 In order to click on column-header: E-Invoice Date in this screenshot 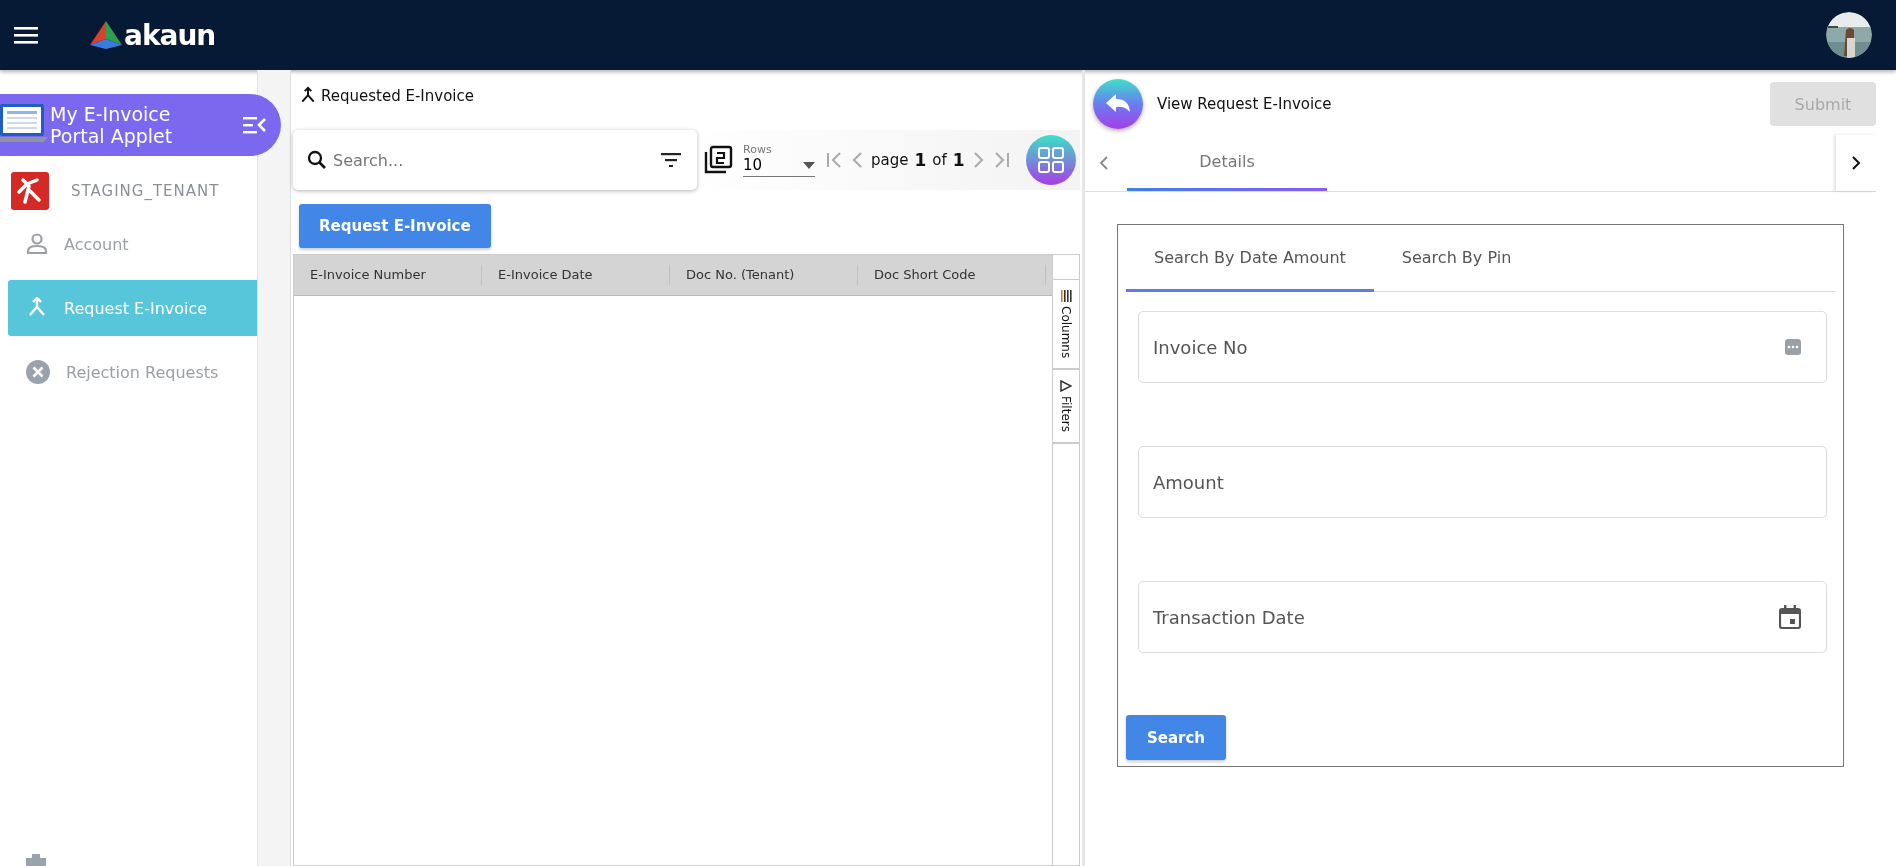, I will do `click(576, 275)`.